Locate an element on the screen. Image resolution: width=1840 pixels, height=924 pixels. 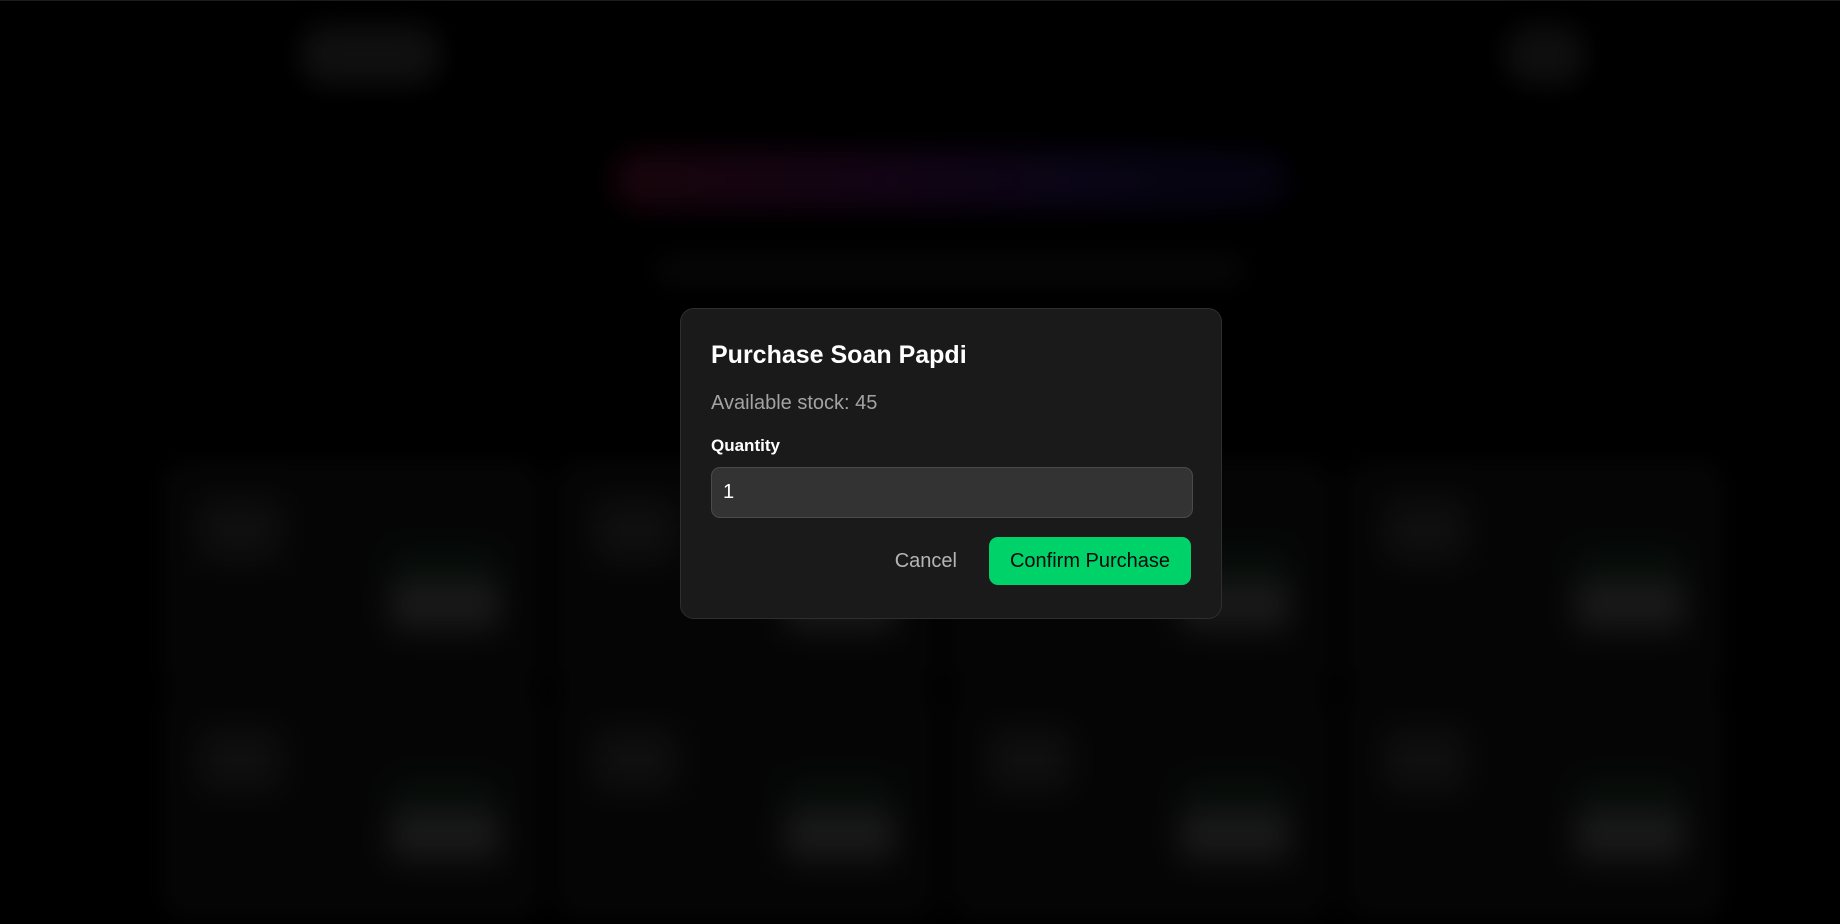
quantity-input is located at coordinates (952, 492).